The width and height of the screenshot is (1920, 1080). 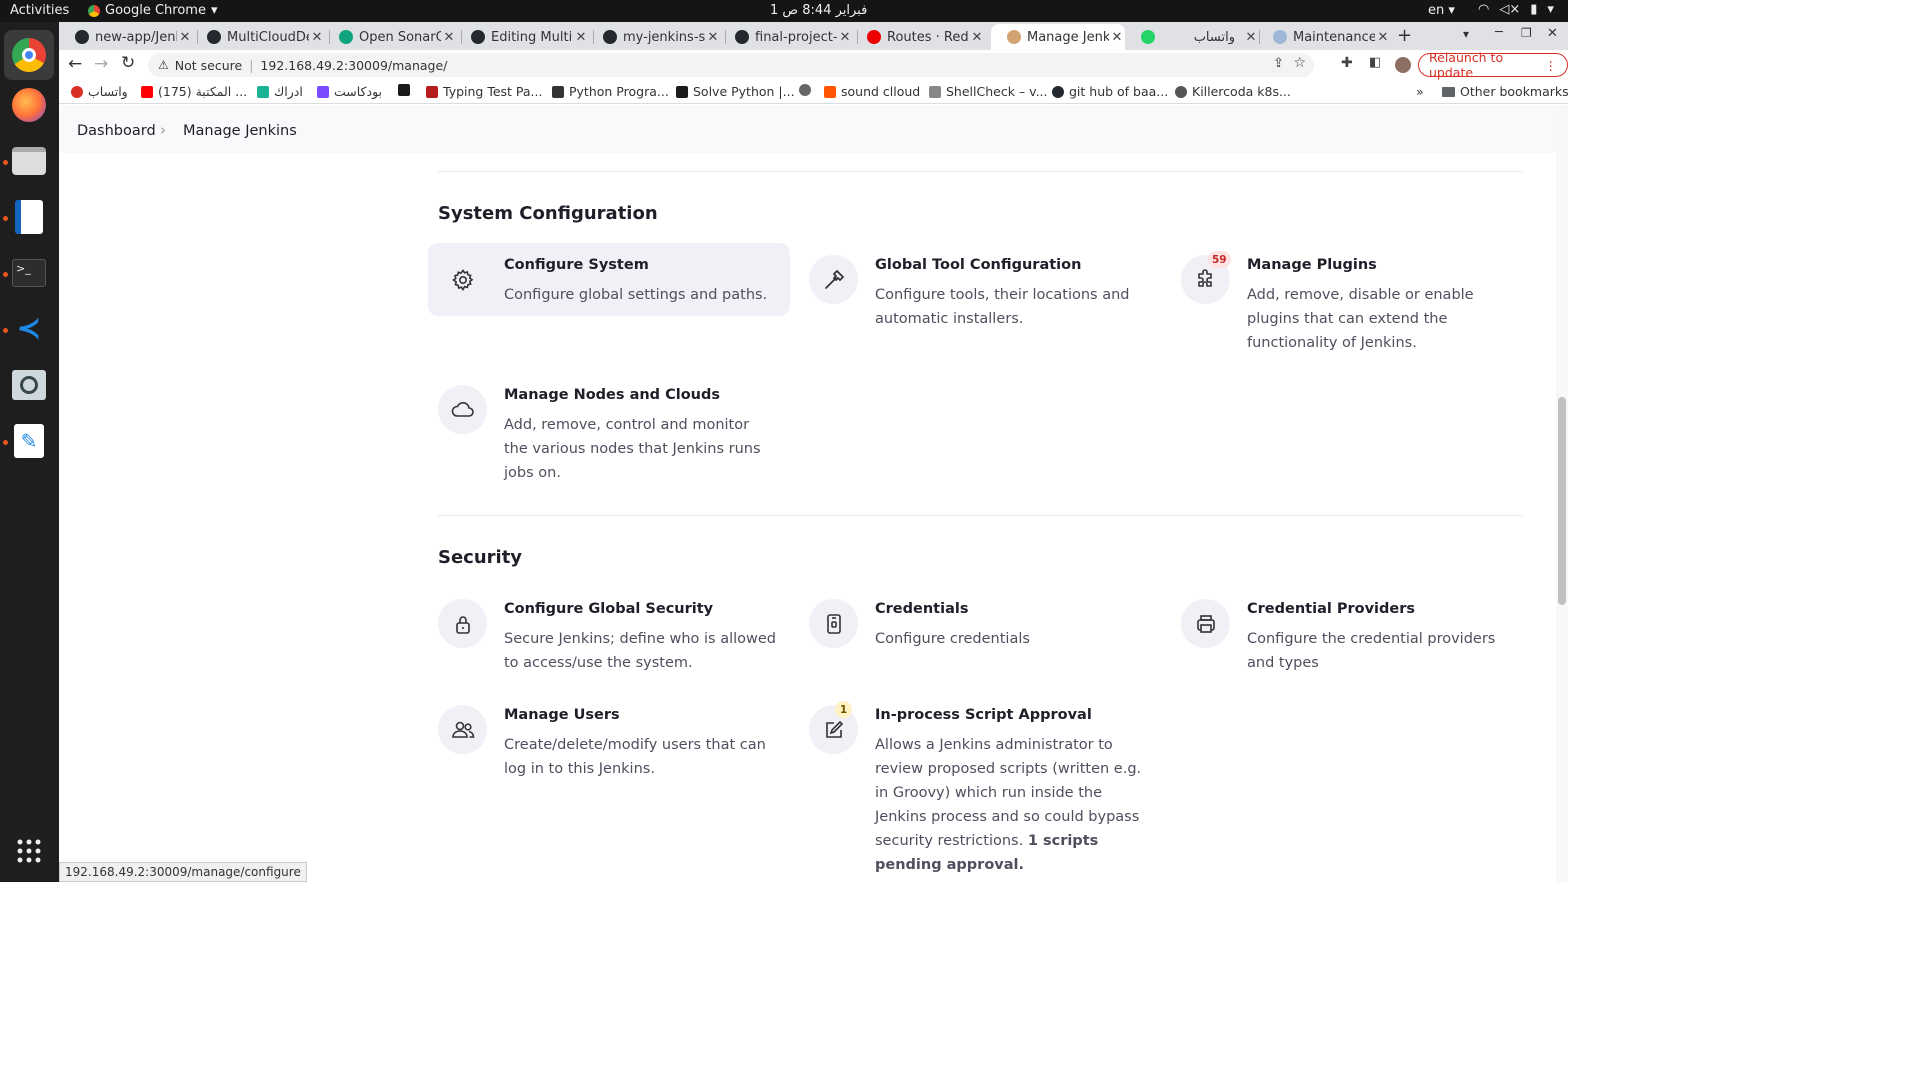 I want to click on browser-tab-active: Manage Jenki ✕, so click(x=1058, y=37).